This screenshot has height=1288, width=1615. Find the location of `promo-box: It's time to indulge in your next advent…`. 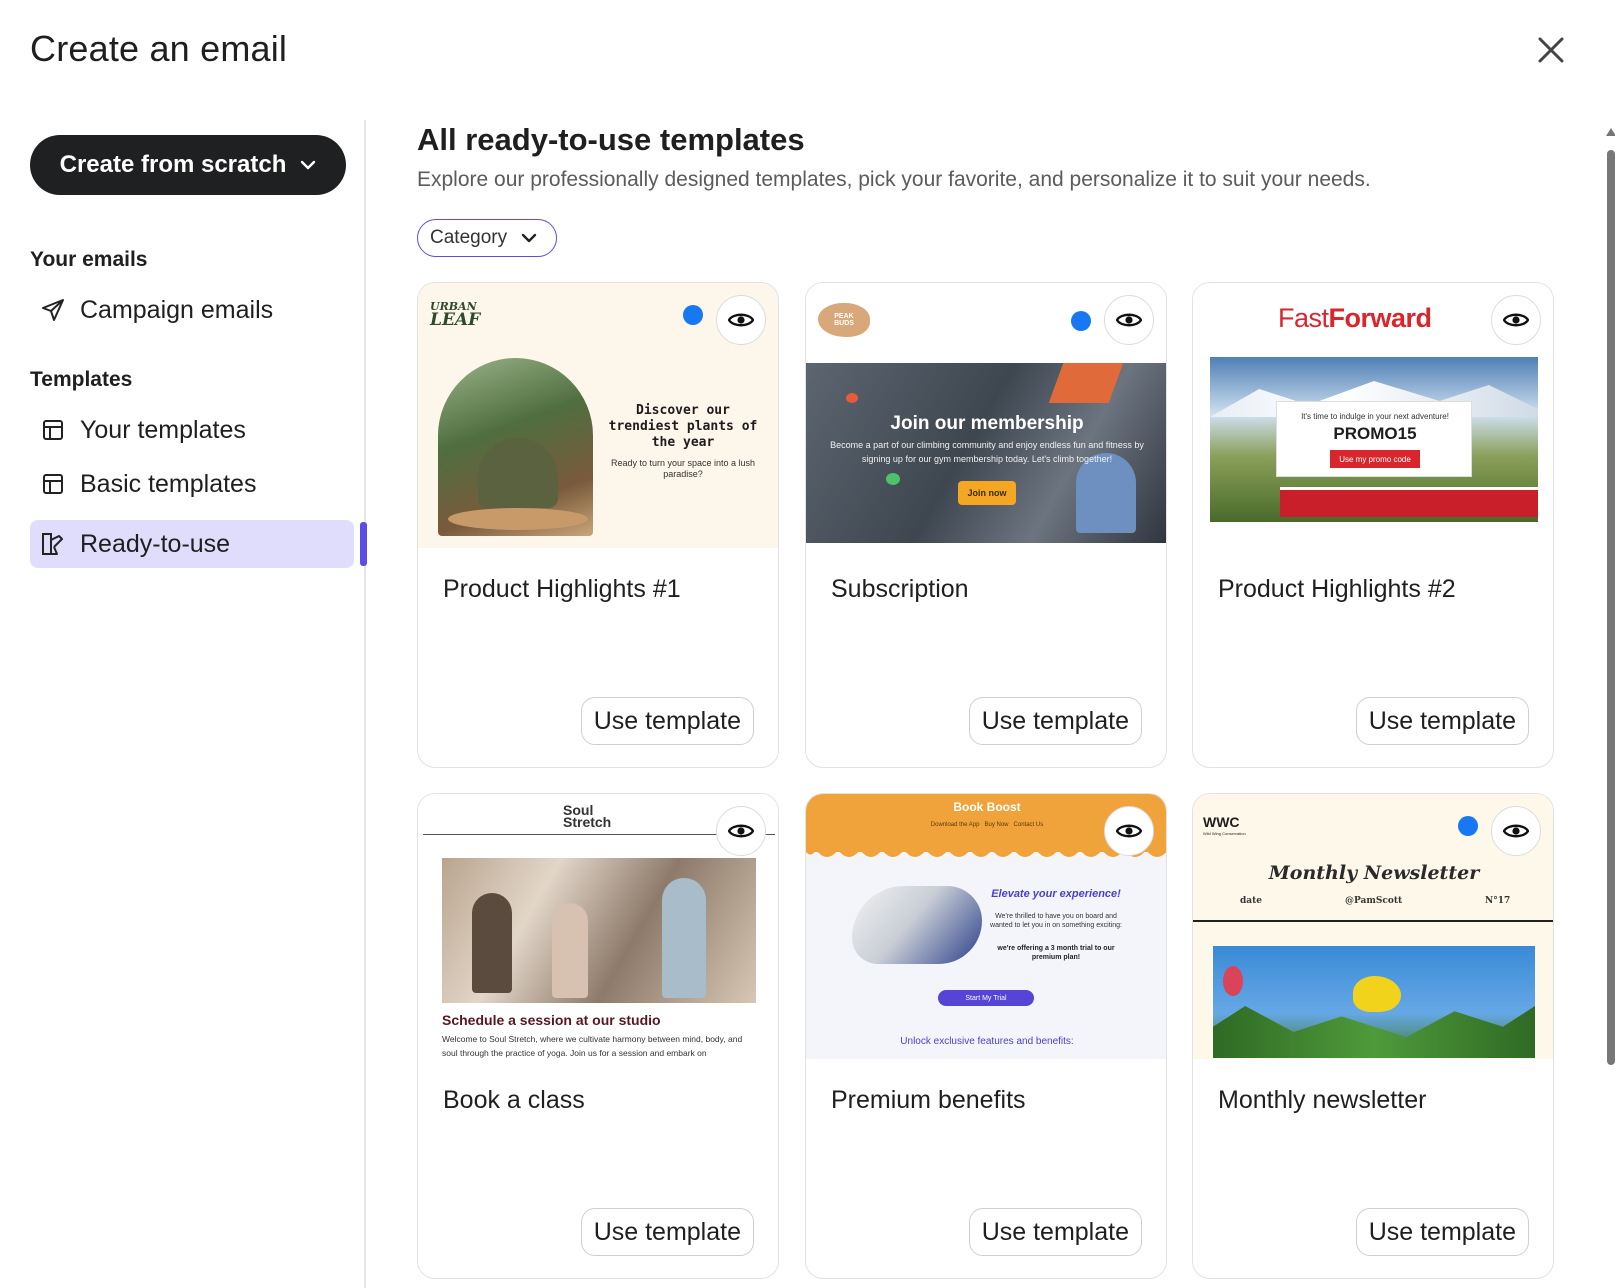

promo-box: It's time to indulge in your next advent… is located at coordinates (1374, 439).